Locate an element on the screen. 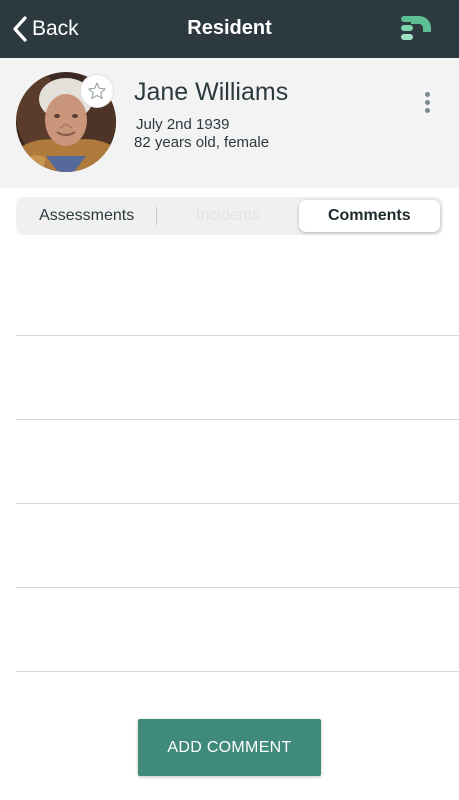  tab-comments: Comments is located at coordinates (369, 216).